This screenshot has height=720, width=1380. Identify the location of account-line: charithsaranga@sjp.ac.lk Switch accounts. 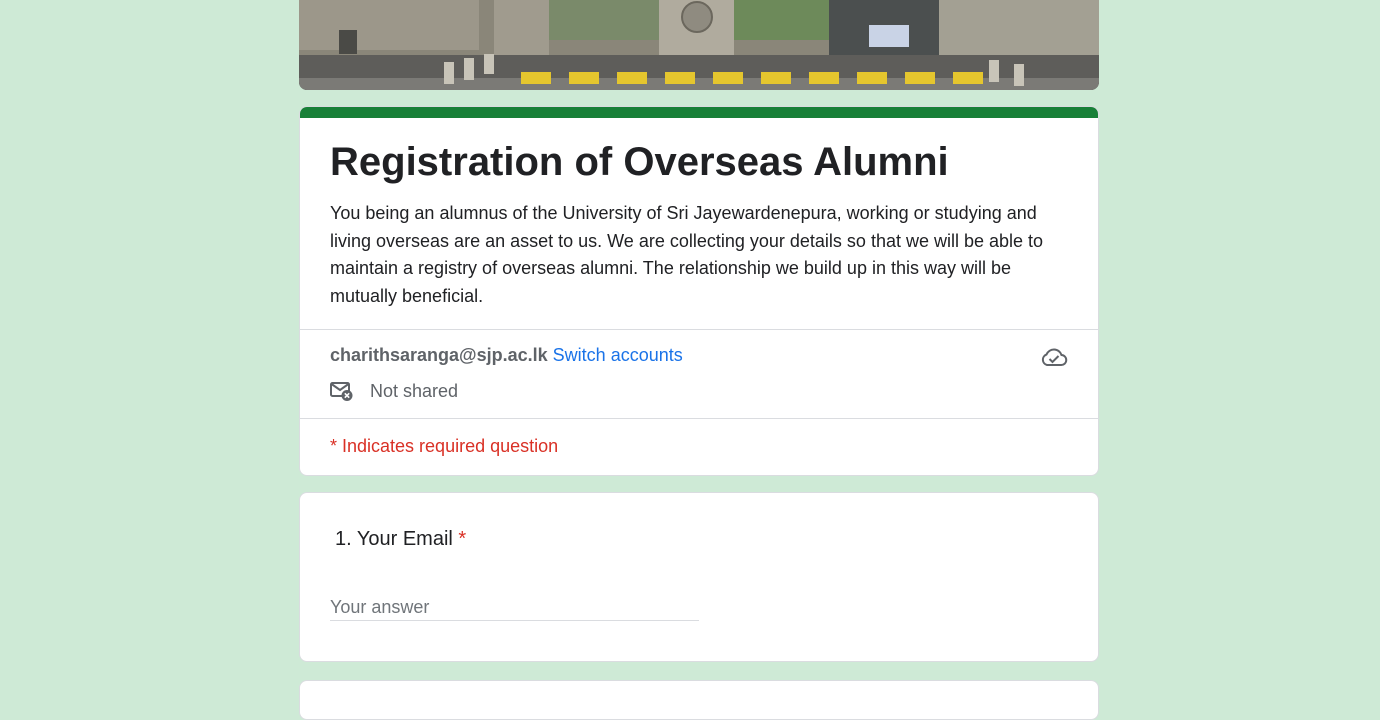
(506, 355).